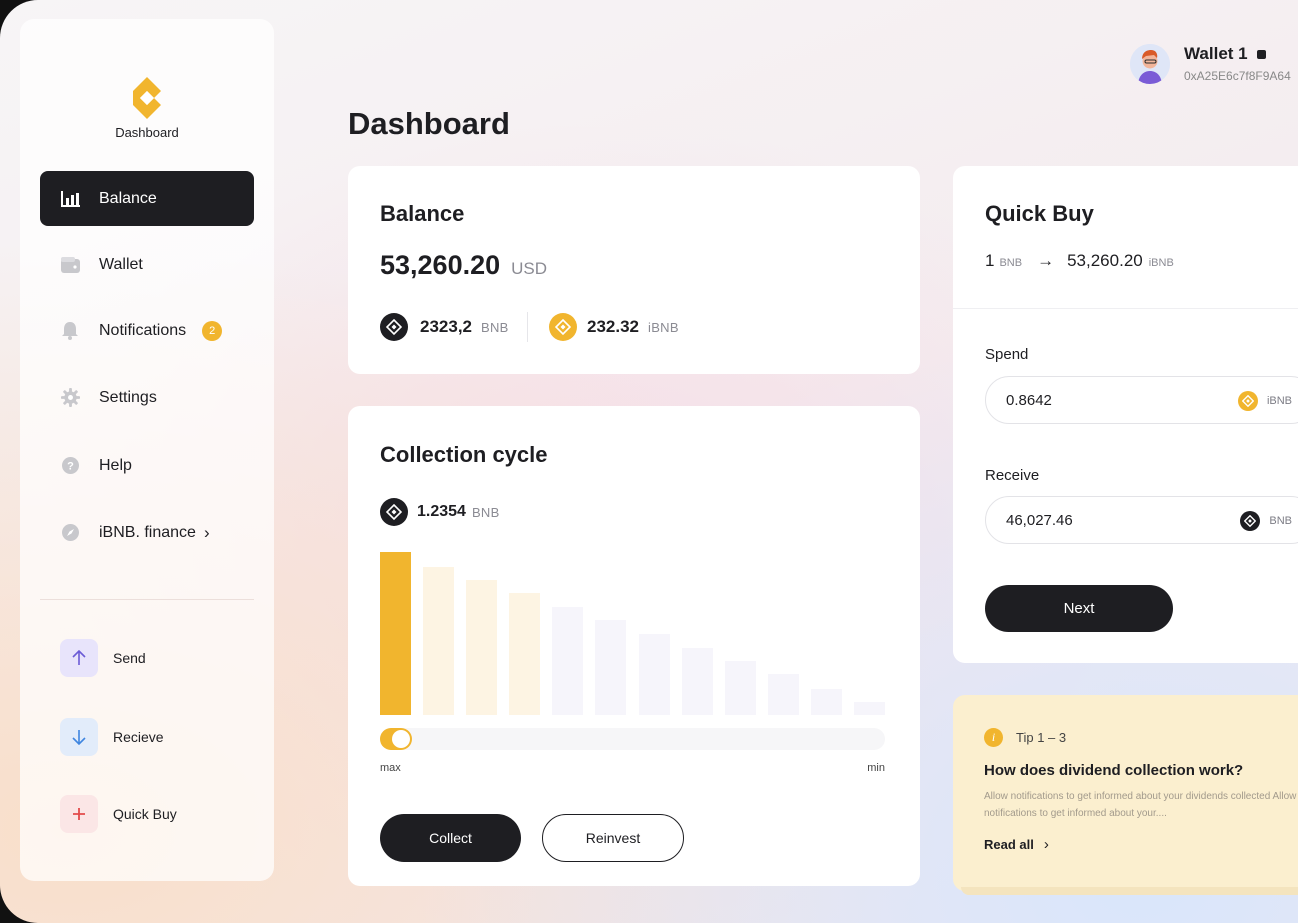 This screenshot has height=923, width=1298. Describe the element at coordinates (147, 264) in the screenshot. I see `sidebar-item-wallet: Wallet` at that location.